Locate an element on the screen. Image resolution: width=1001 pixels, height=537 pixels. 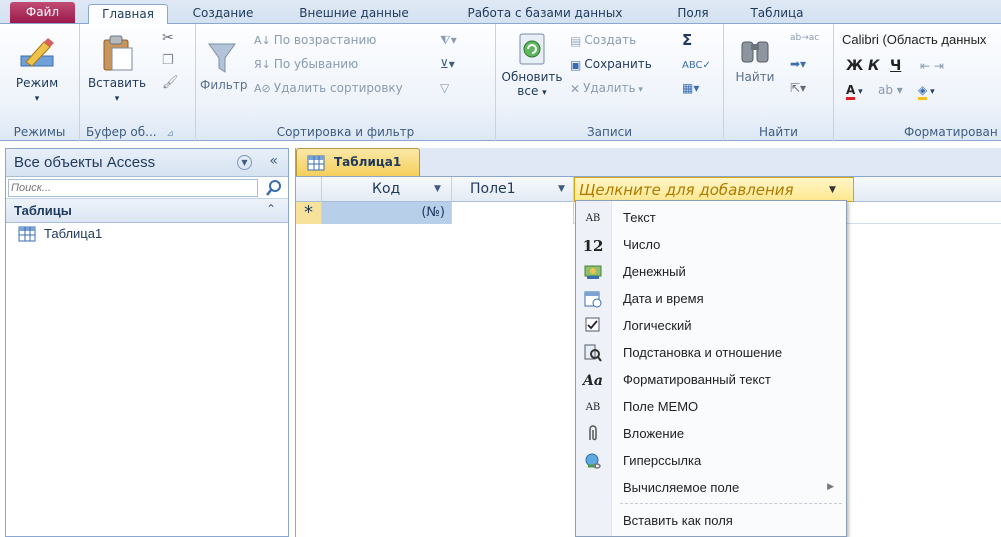
document-tab-table1: Таблица1 is located at coordinates (358, 162).